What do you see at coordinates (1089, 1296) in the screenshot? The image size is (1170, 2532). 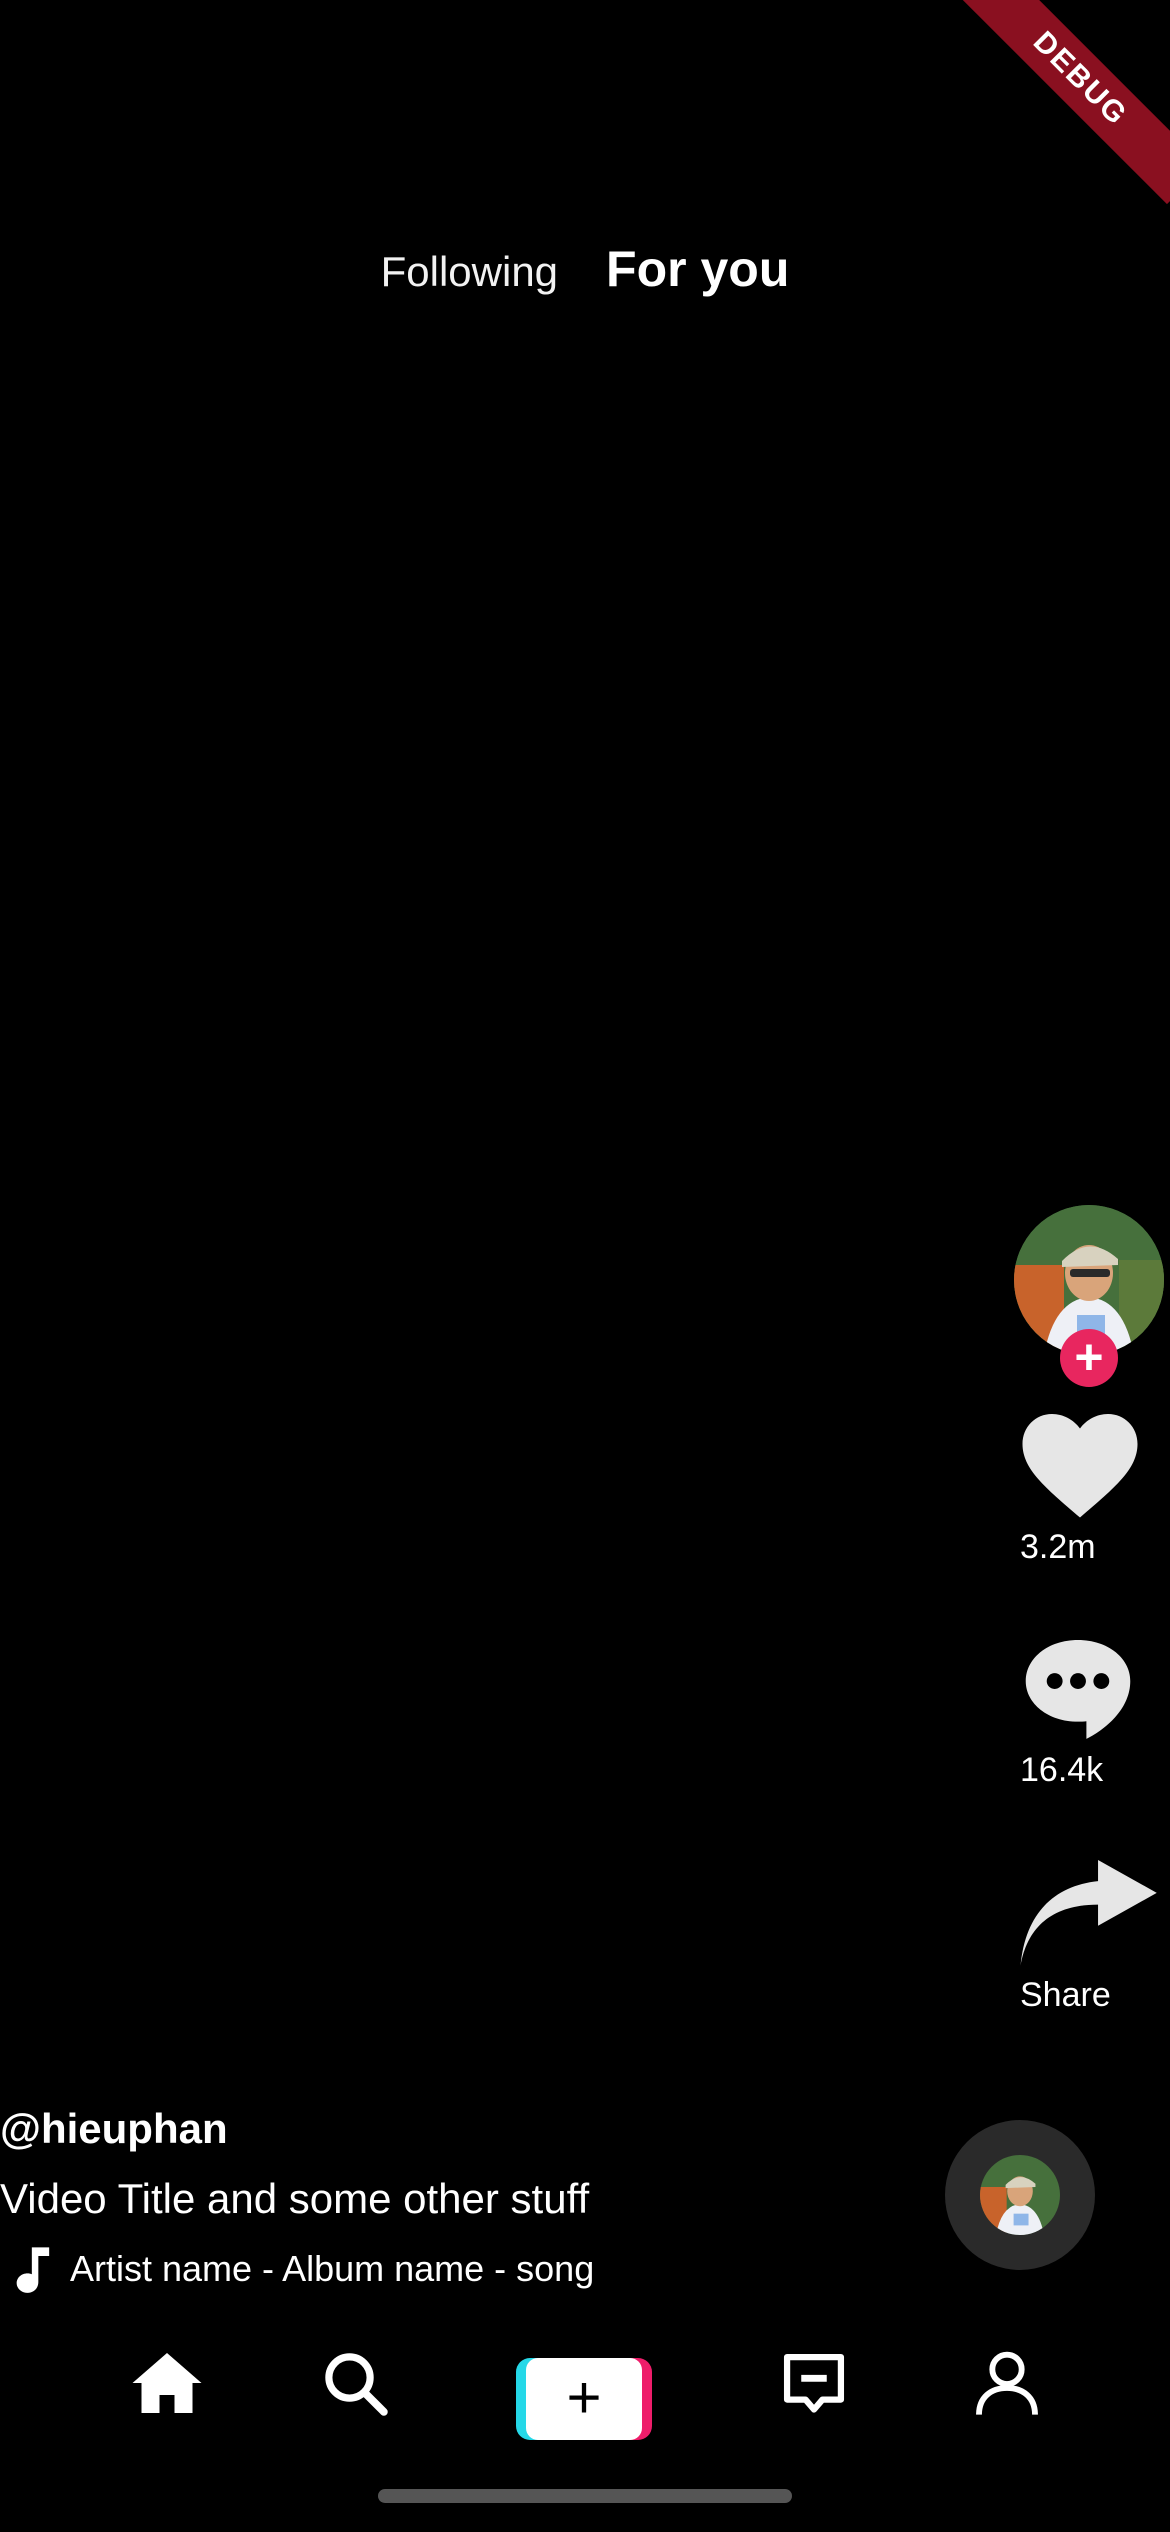 I see `creator-avatar: +` at bounding box center [1089, 1296].